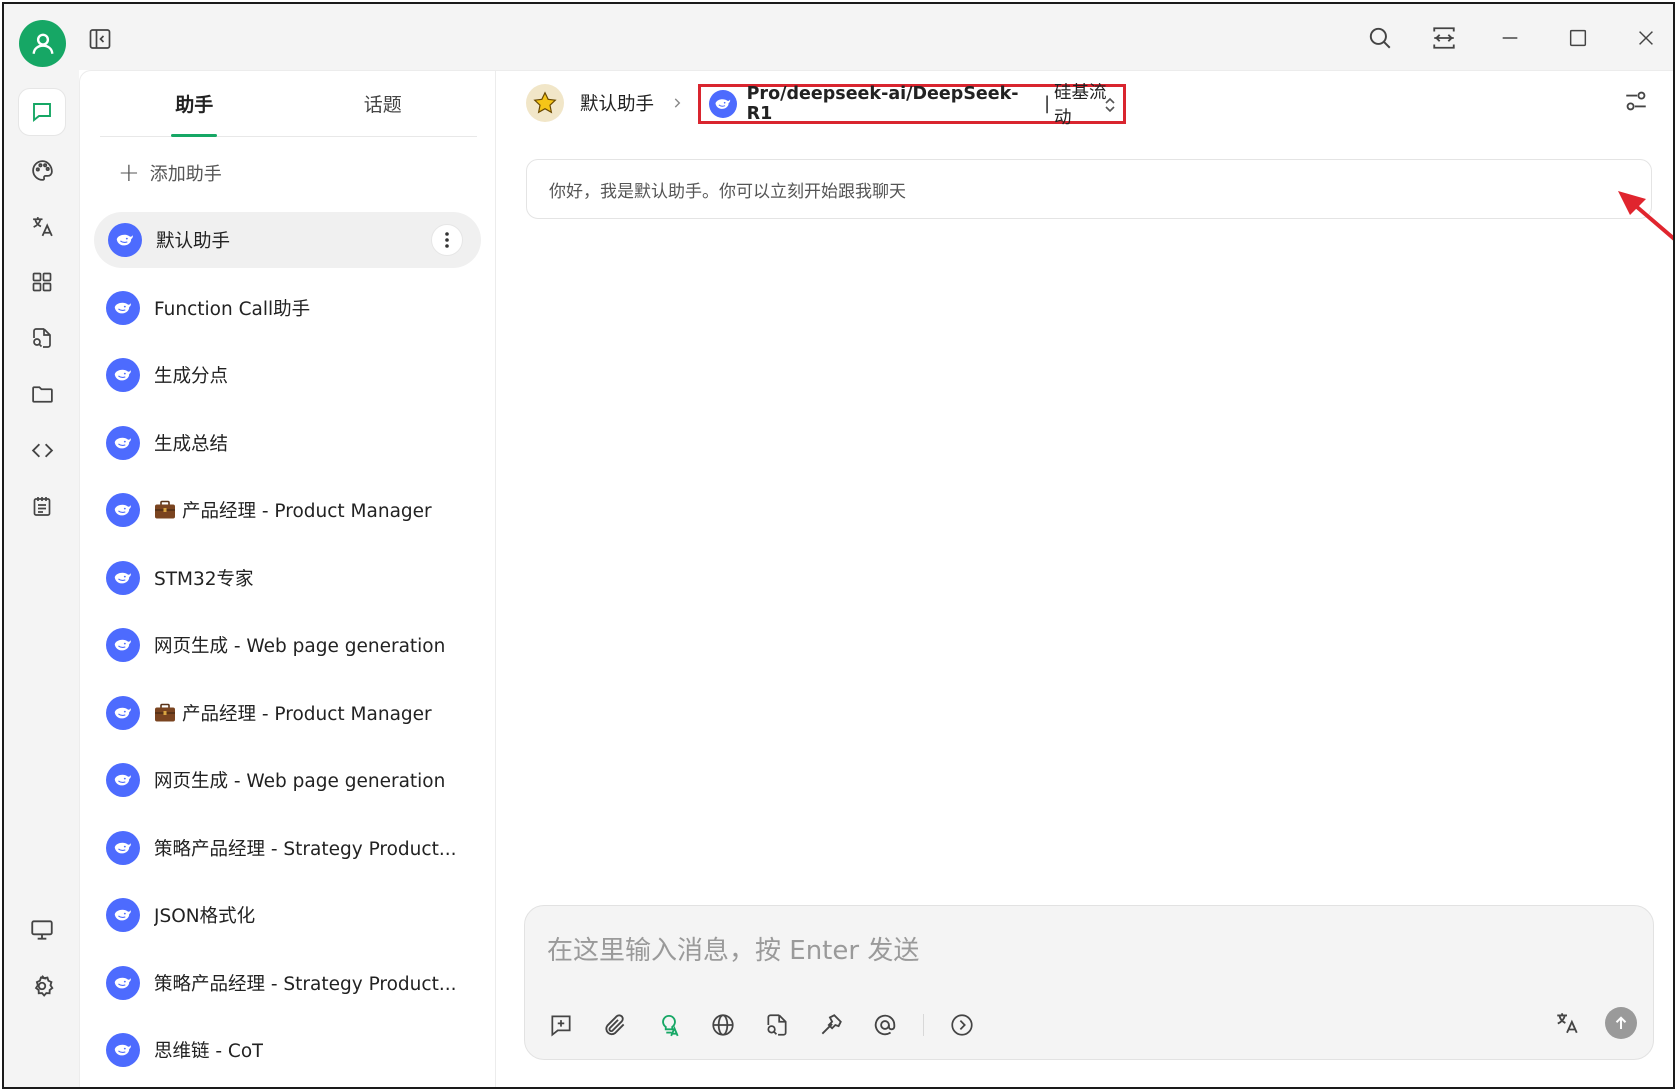 Image resolution: width=1677 pixels, height=1091 pixels. What do you see at coordinates (885, 1025) in the screenshot?
I see `mention-icon` at bounding box center [885, 1025].